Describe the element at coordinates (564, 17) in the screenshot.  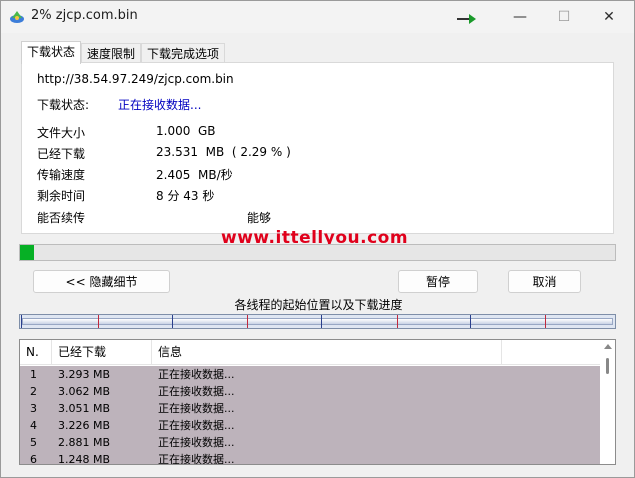
I see `maximize-button: ☐` at that location.